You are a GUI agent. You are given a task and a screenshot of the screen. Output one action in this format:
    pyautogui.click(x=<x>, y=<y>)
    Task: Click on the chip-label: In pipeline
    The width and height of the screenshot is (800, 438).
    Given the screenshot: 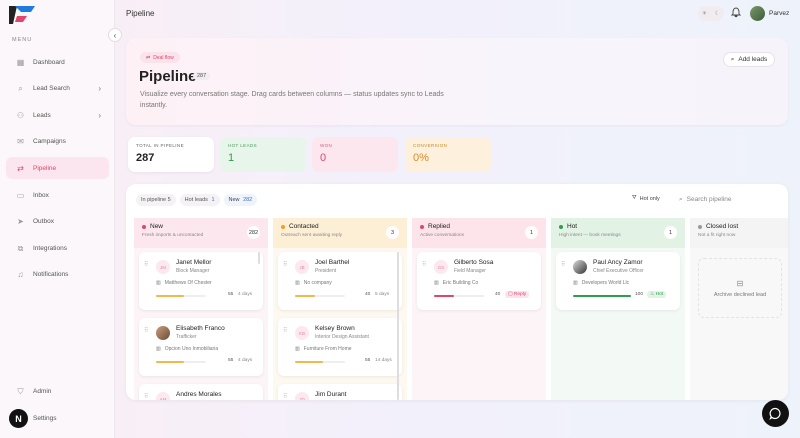 What is the action you would take?
    pyautogui.click(x=154, y=200)
    